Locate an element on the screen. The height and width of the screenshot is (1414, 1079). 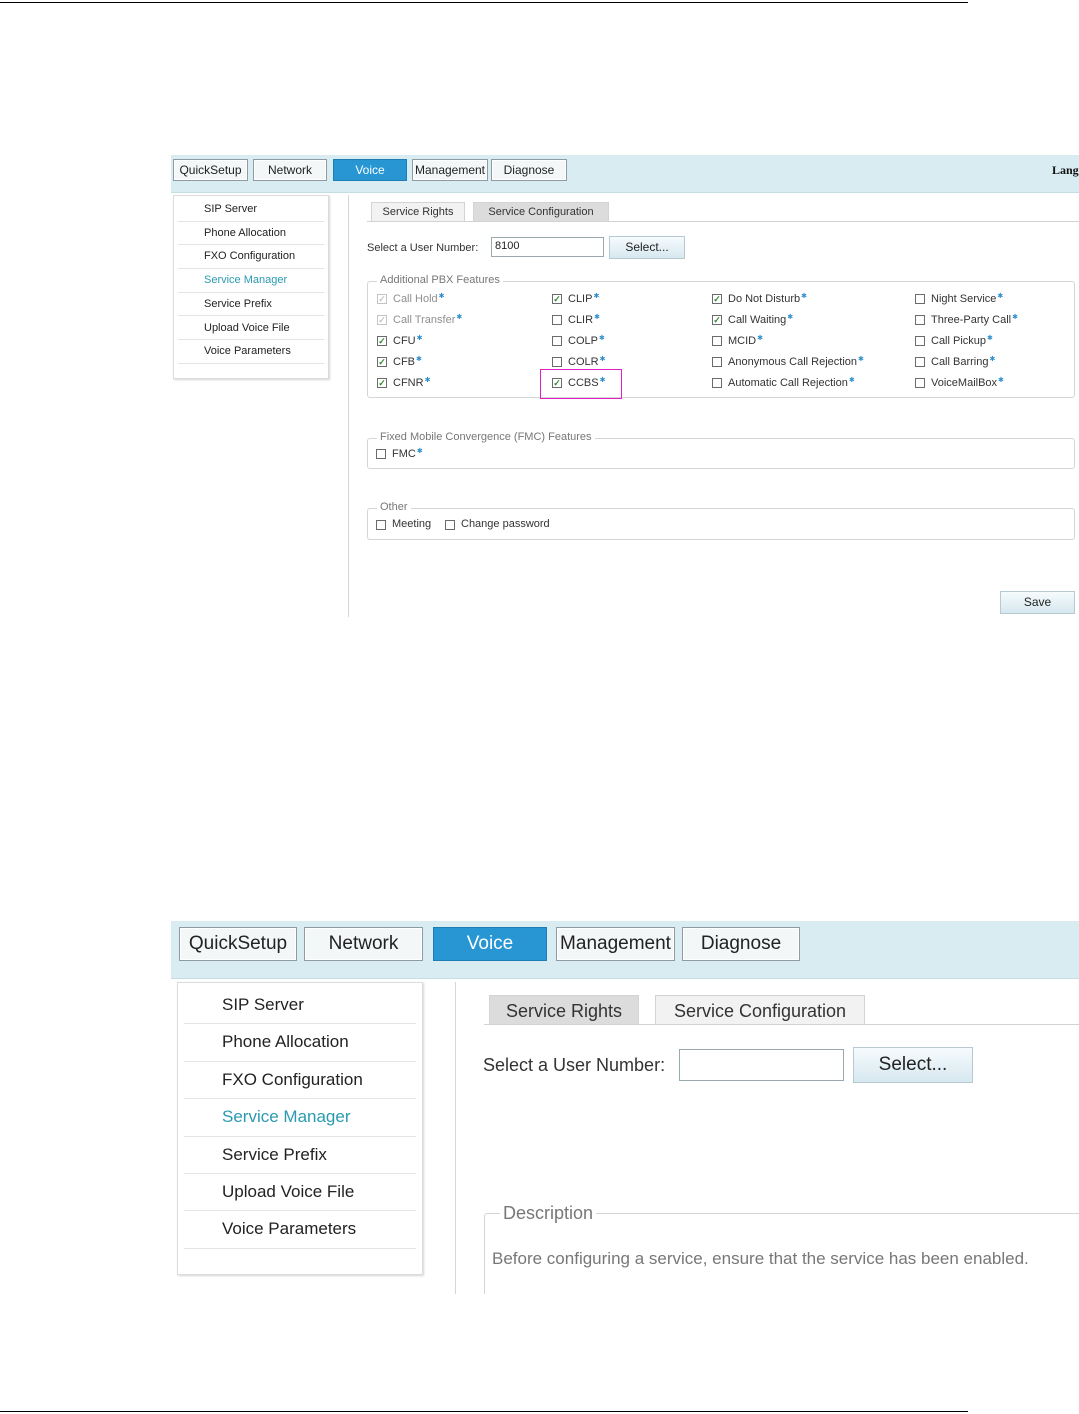
other-change-password-label: Change password is located at coordinates (505, 524).